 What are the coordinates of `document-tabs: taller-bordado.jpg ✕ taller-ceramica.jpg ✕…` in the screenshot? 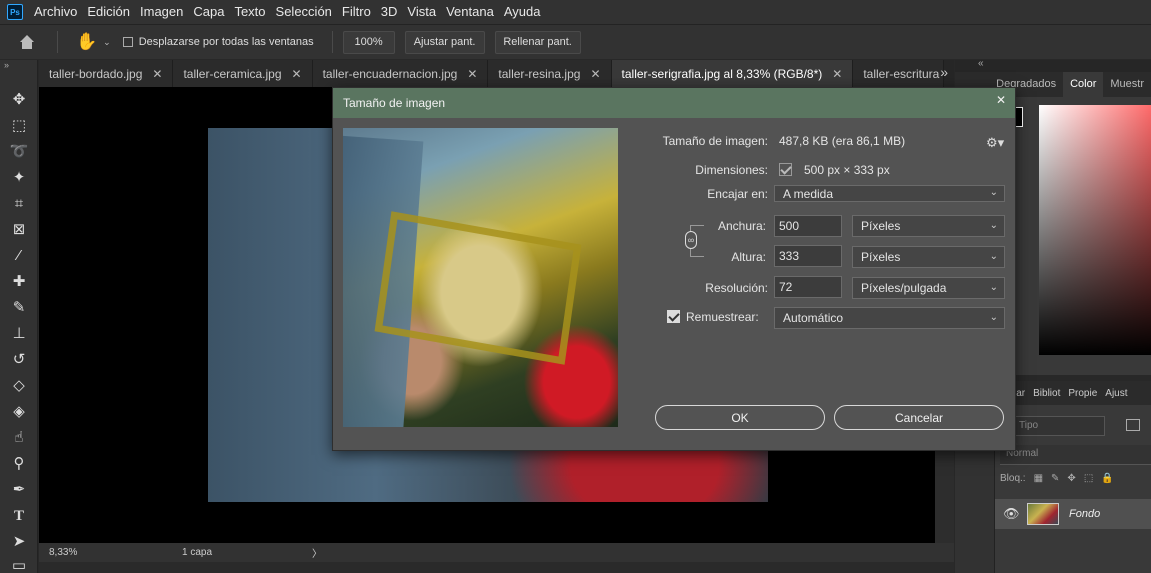 It's located at (496, 73).